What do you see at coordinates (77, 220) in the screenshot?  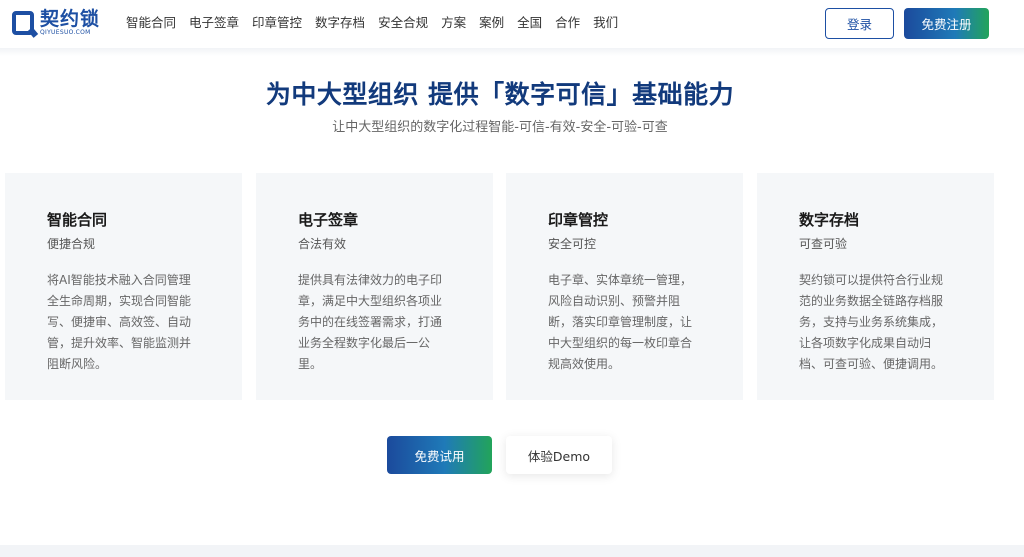 I see `card-title: 智能合同` at bounding box center [77, 220].